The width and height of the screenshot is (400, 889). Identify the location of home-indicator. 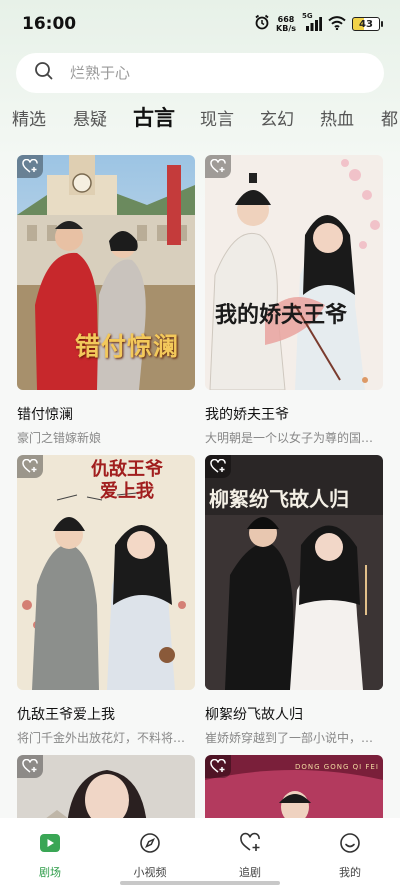
(200, 883).